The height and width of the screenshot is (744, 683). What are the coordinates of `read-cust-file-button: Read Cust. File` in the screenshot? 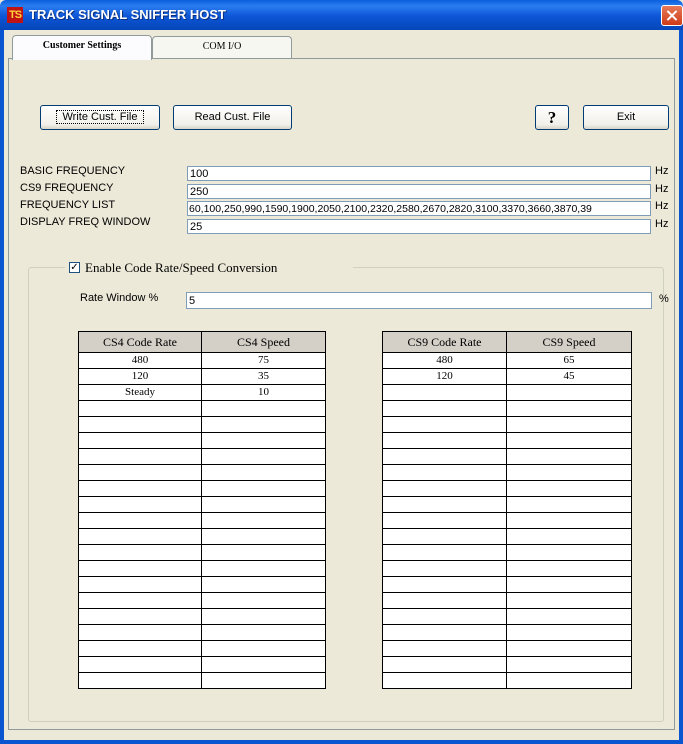 It's located at (232, 117).